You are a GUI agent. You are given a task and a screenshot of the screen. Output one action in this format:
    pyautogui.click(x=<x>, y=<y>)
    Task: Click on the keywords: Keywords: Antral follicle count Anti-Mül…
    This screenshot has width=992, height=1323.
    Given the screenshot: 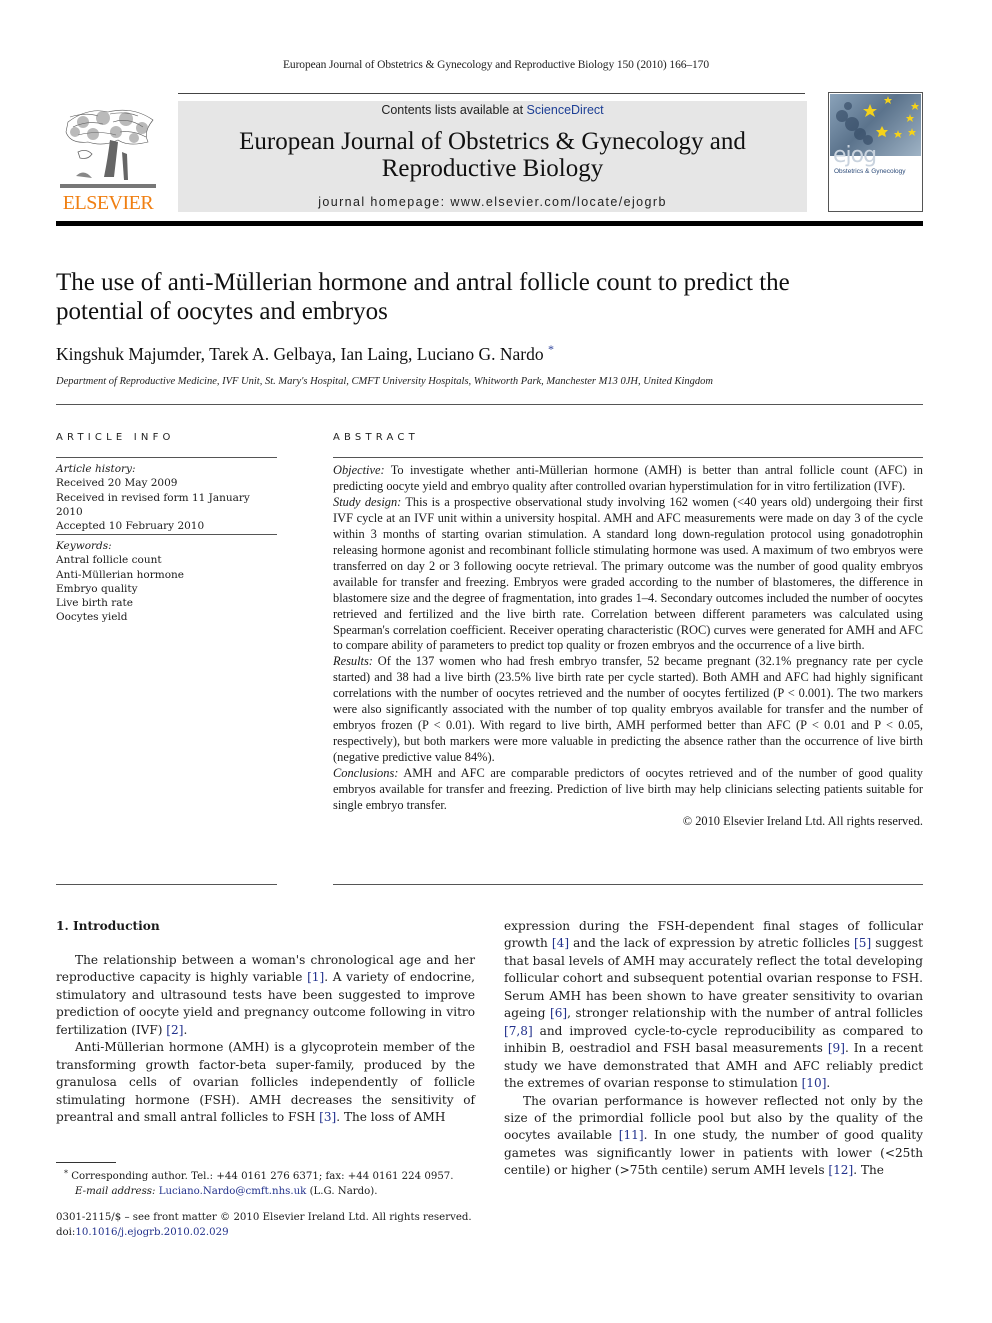 What is the action you would take?
    pyautogui.click(x=167, y=582)
    